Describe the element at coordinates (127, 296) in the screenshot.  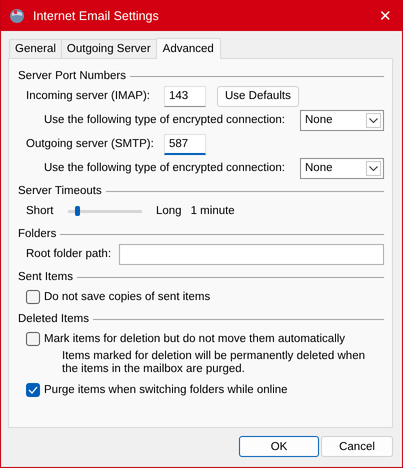
I see `checkbox-label: Do not save copies of sent items` at that location.